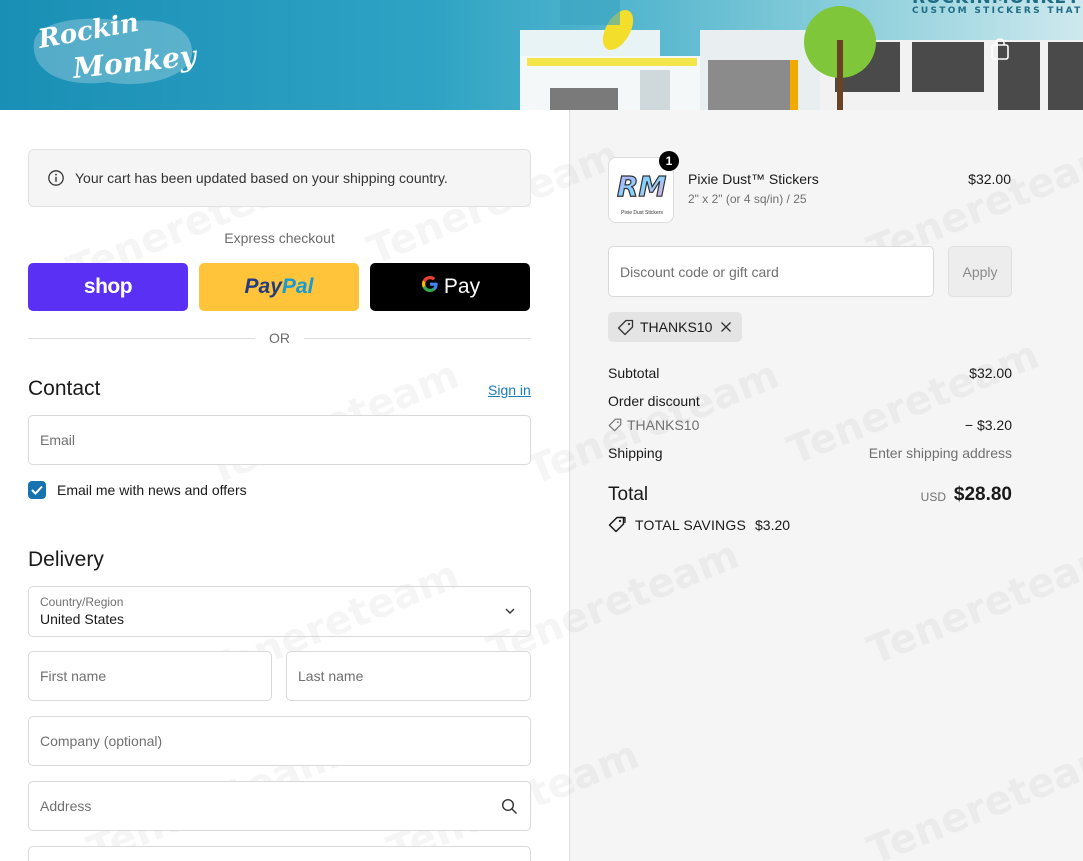 This screenshot has width=1083, height=861. Describe the element at coordinates (115, 48) in the screenshot. I see `rockin-monkey-logo: Rockin Monkey` at that location.